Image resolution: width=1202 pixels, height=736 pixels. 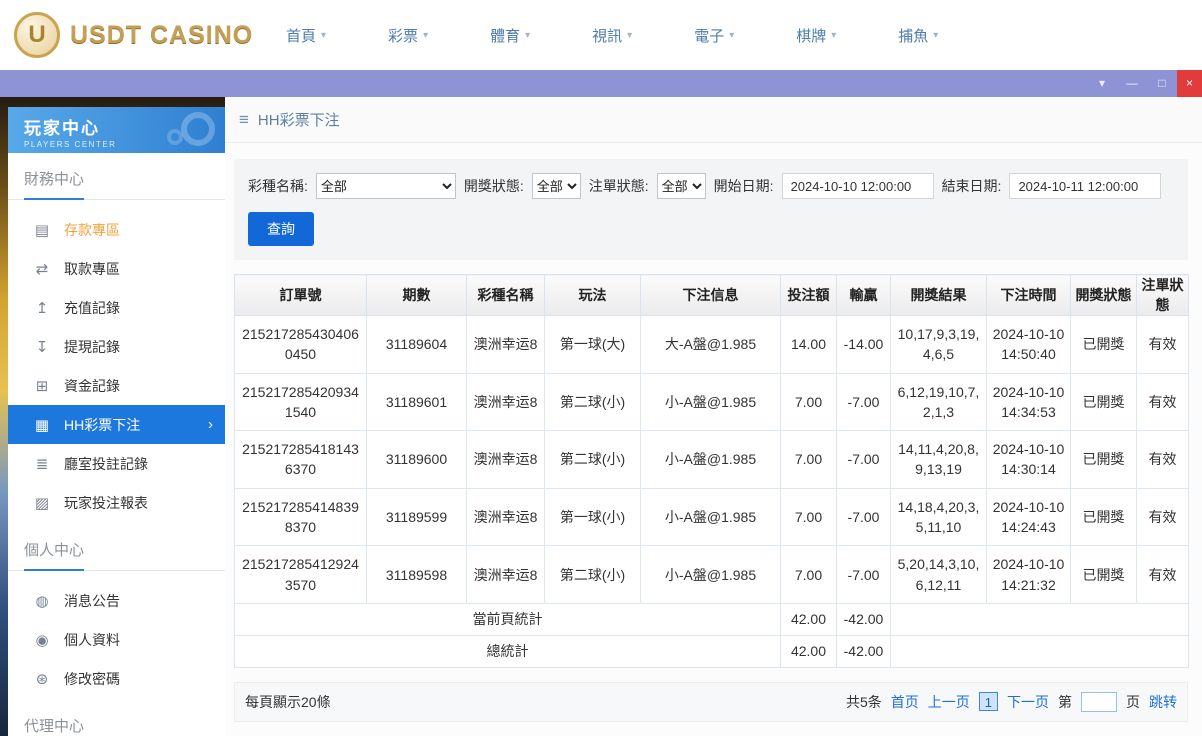 What do you see at coordinates (106, 463) in the screenshot?
I see `sidebar-item-label: 廳室投註記錄` at bounding box center [106, 463].